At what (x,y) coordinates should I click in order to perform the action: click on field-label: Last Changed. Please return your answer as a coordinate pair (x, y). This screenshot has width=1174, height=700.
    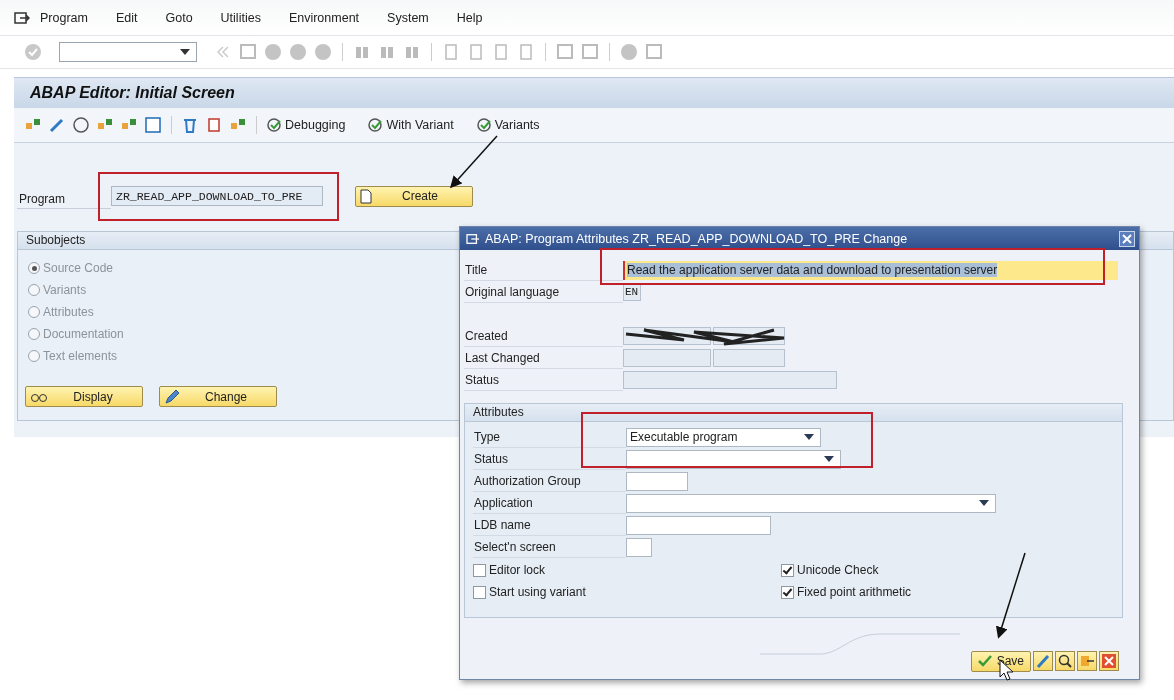
    Looking at the image, I should click on (543, 358).